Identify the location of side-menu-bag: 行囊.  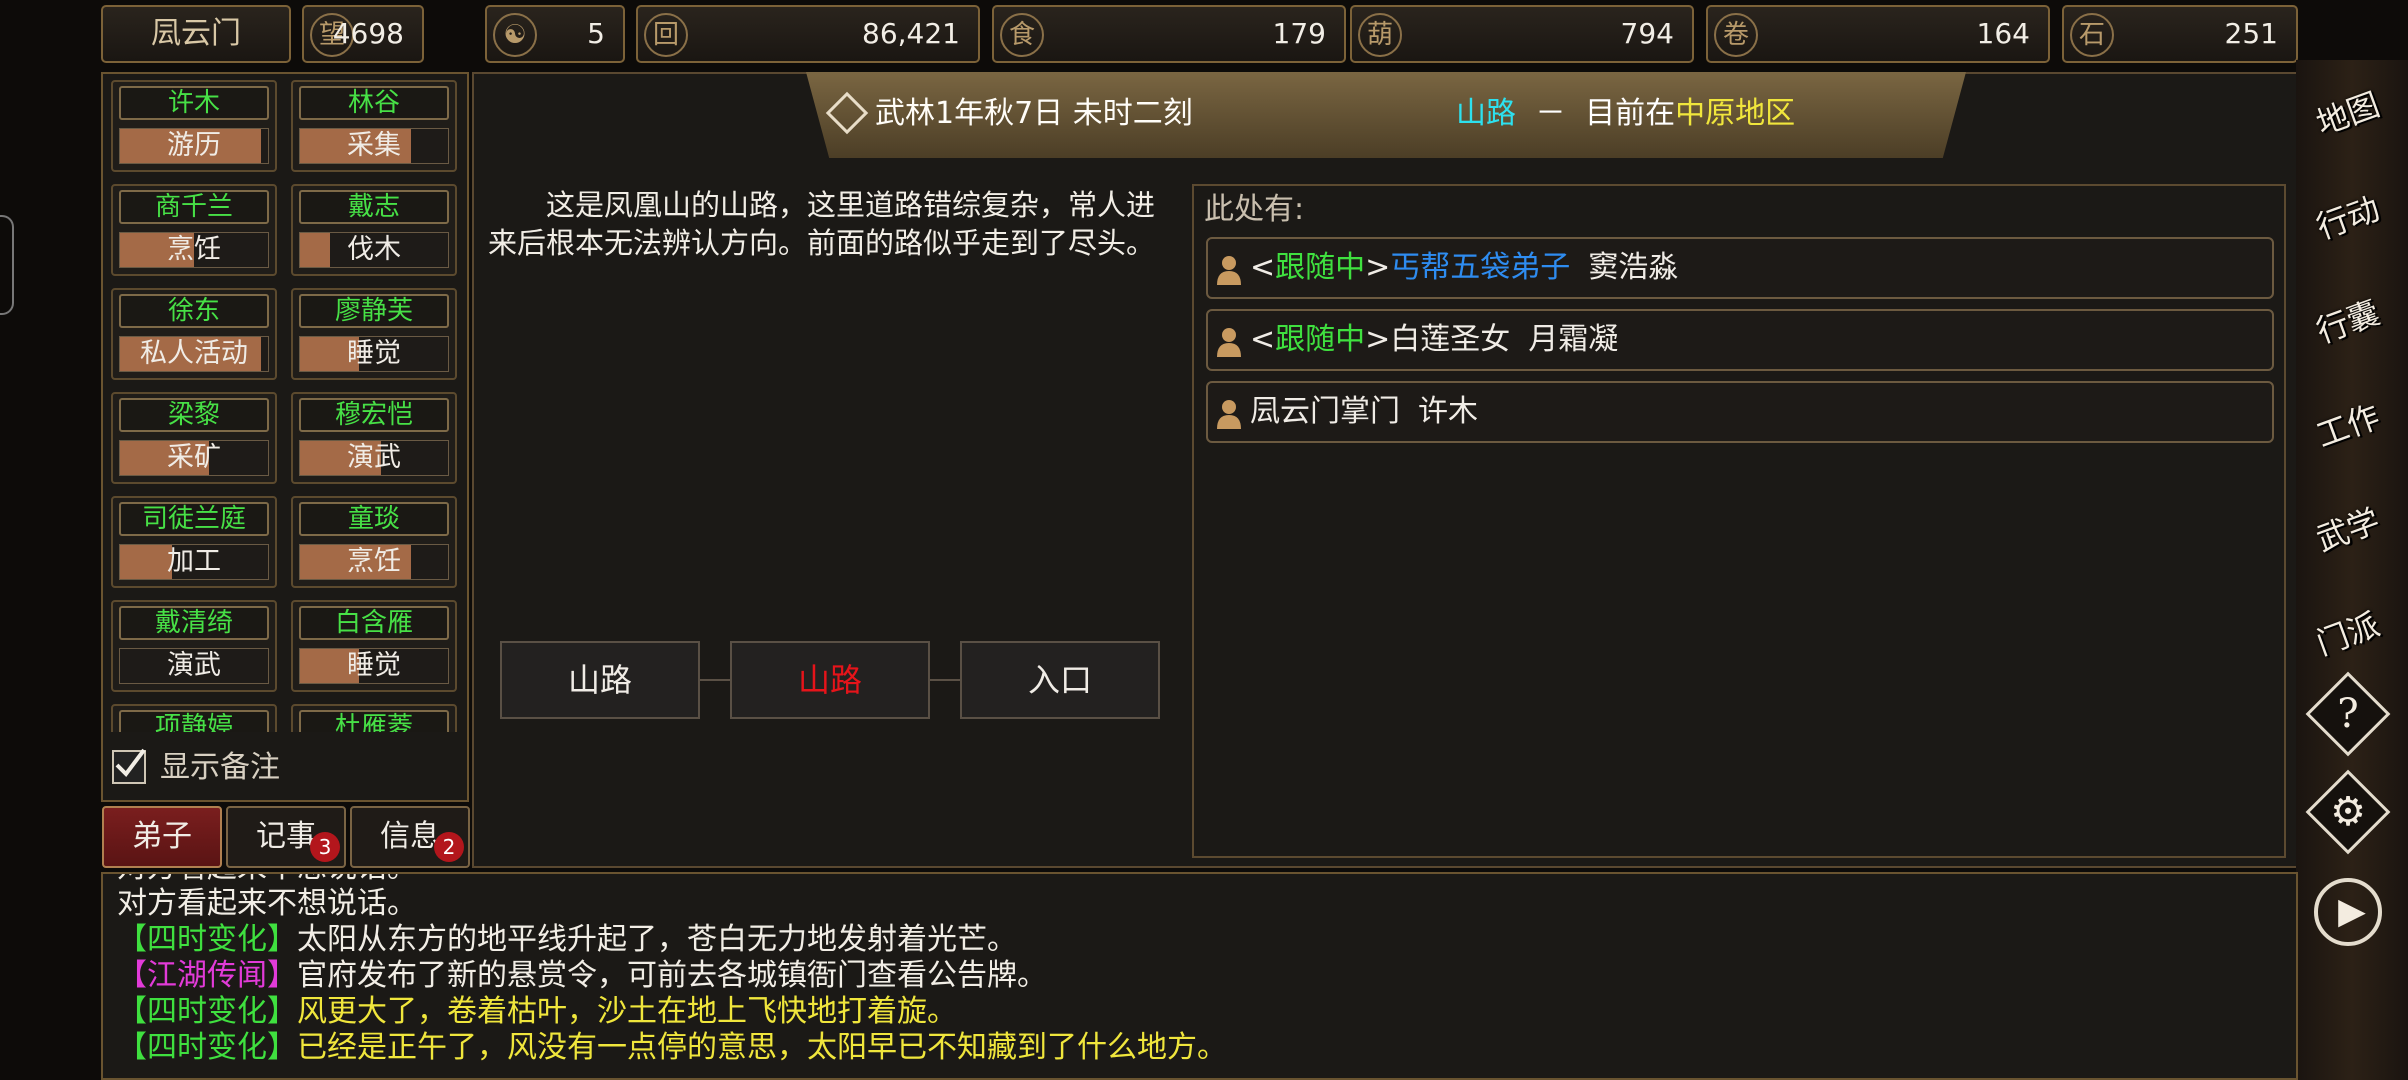
(2348, 322).